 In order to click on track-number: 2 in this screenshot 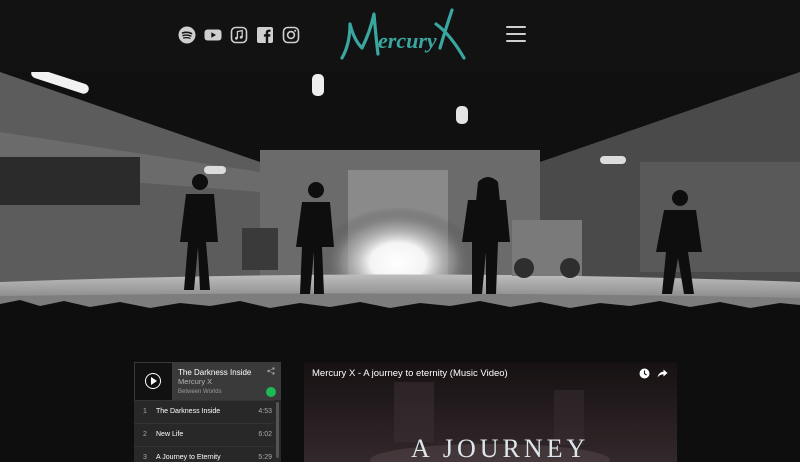, I will do `click(145, 434)`.